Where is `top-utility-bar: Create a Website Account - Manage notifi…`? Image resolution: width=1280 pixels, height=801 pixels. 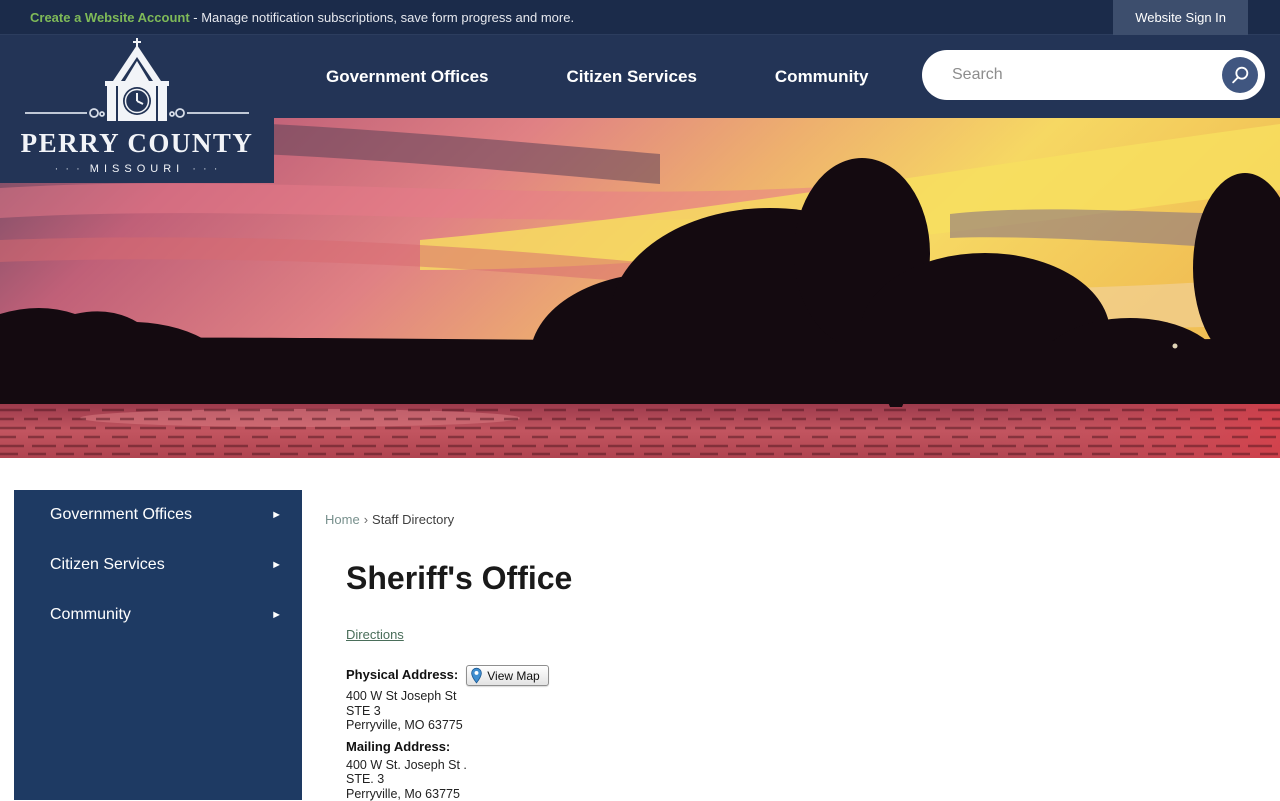 top-utility-bar: Create a Website Account - Manage notifi… is located at coordinates (640, 17).